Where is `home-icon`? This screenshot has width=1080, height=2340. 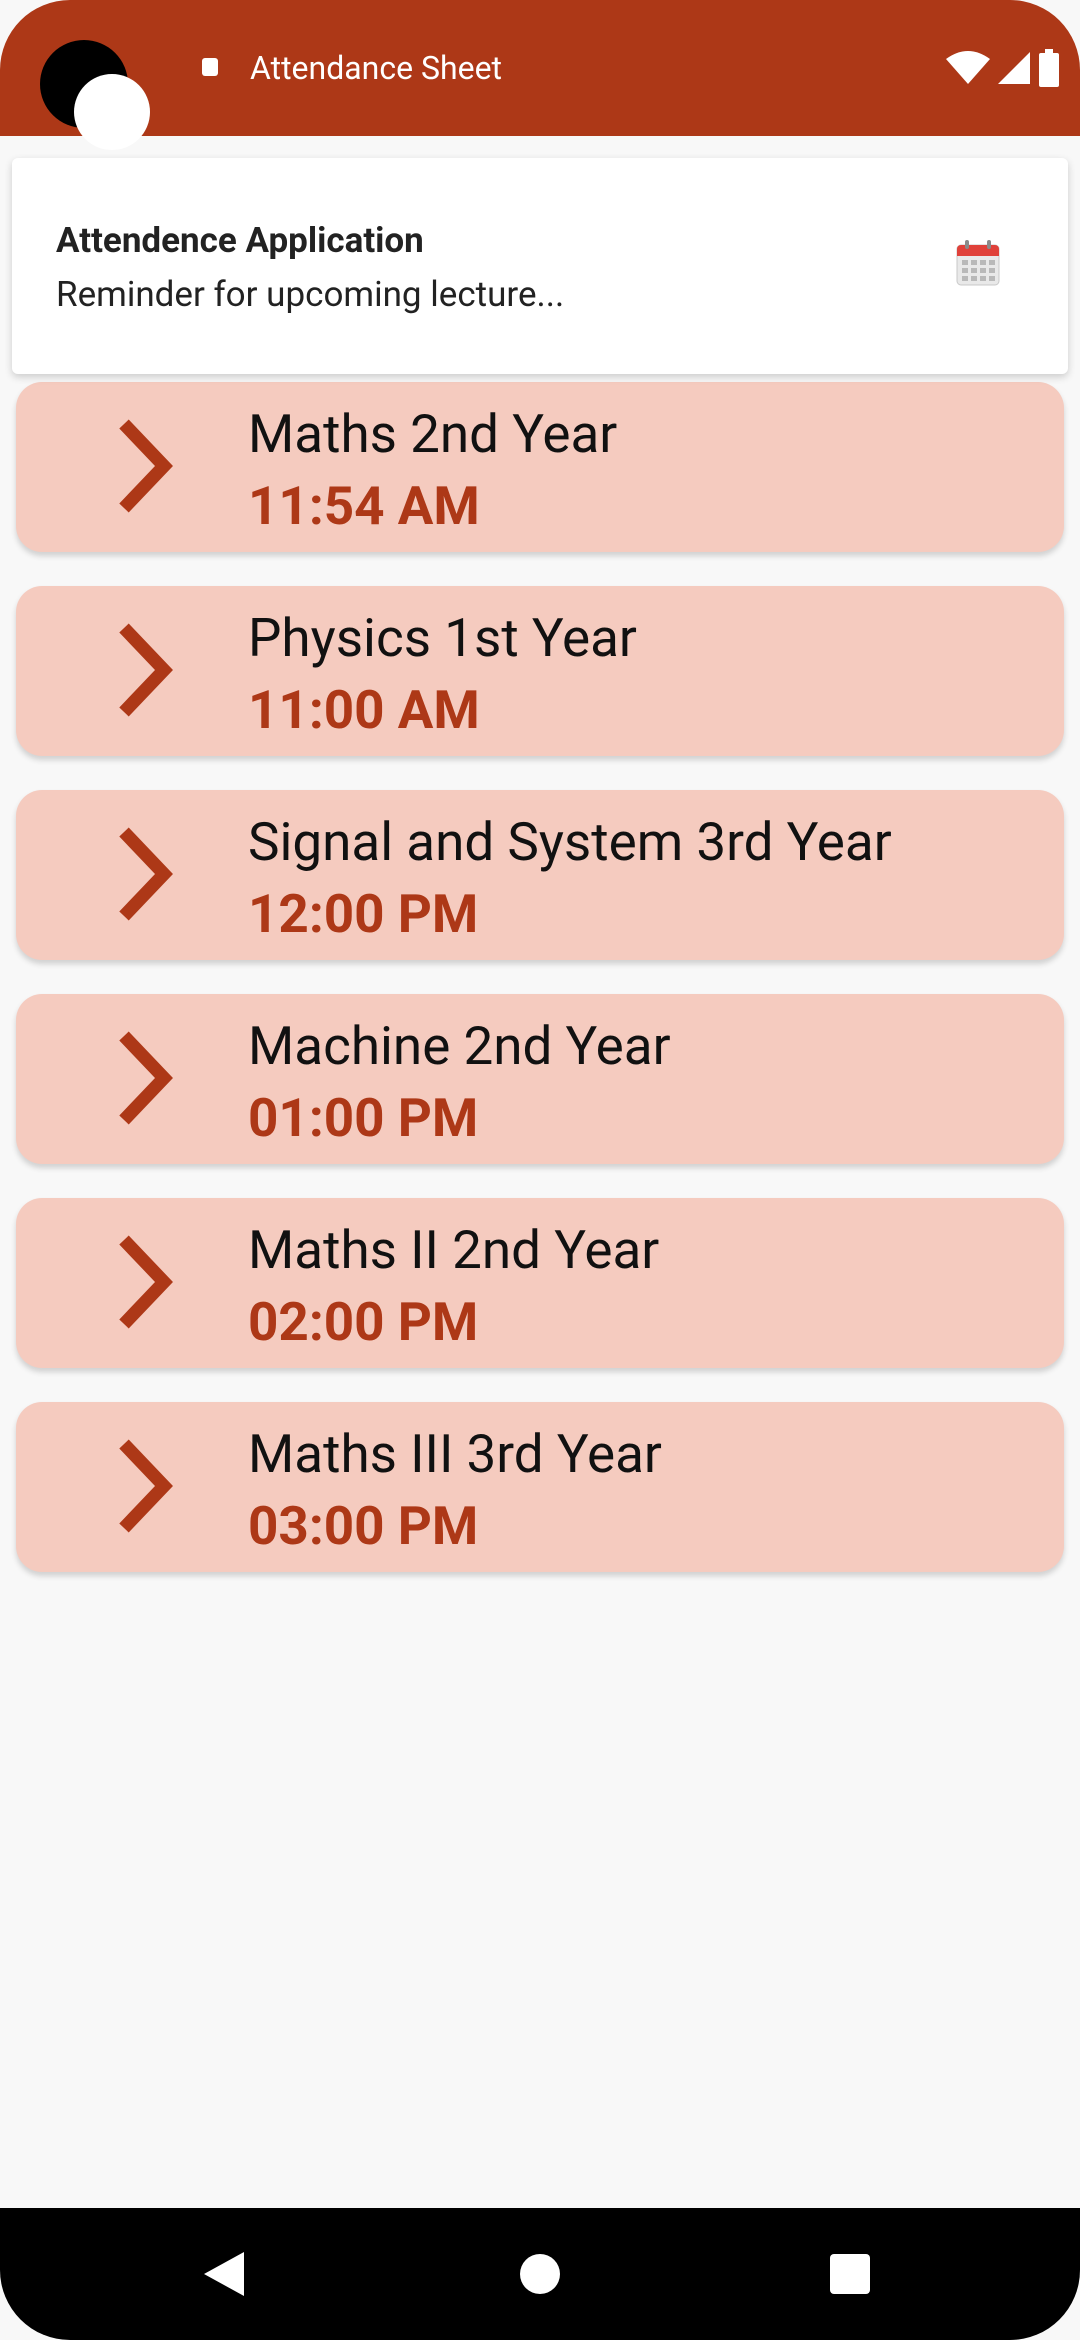
home-icon is located at coordinates (540, 2274).